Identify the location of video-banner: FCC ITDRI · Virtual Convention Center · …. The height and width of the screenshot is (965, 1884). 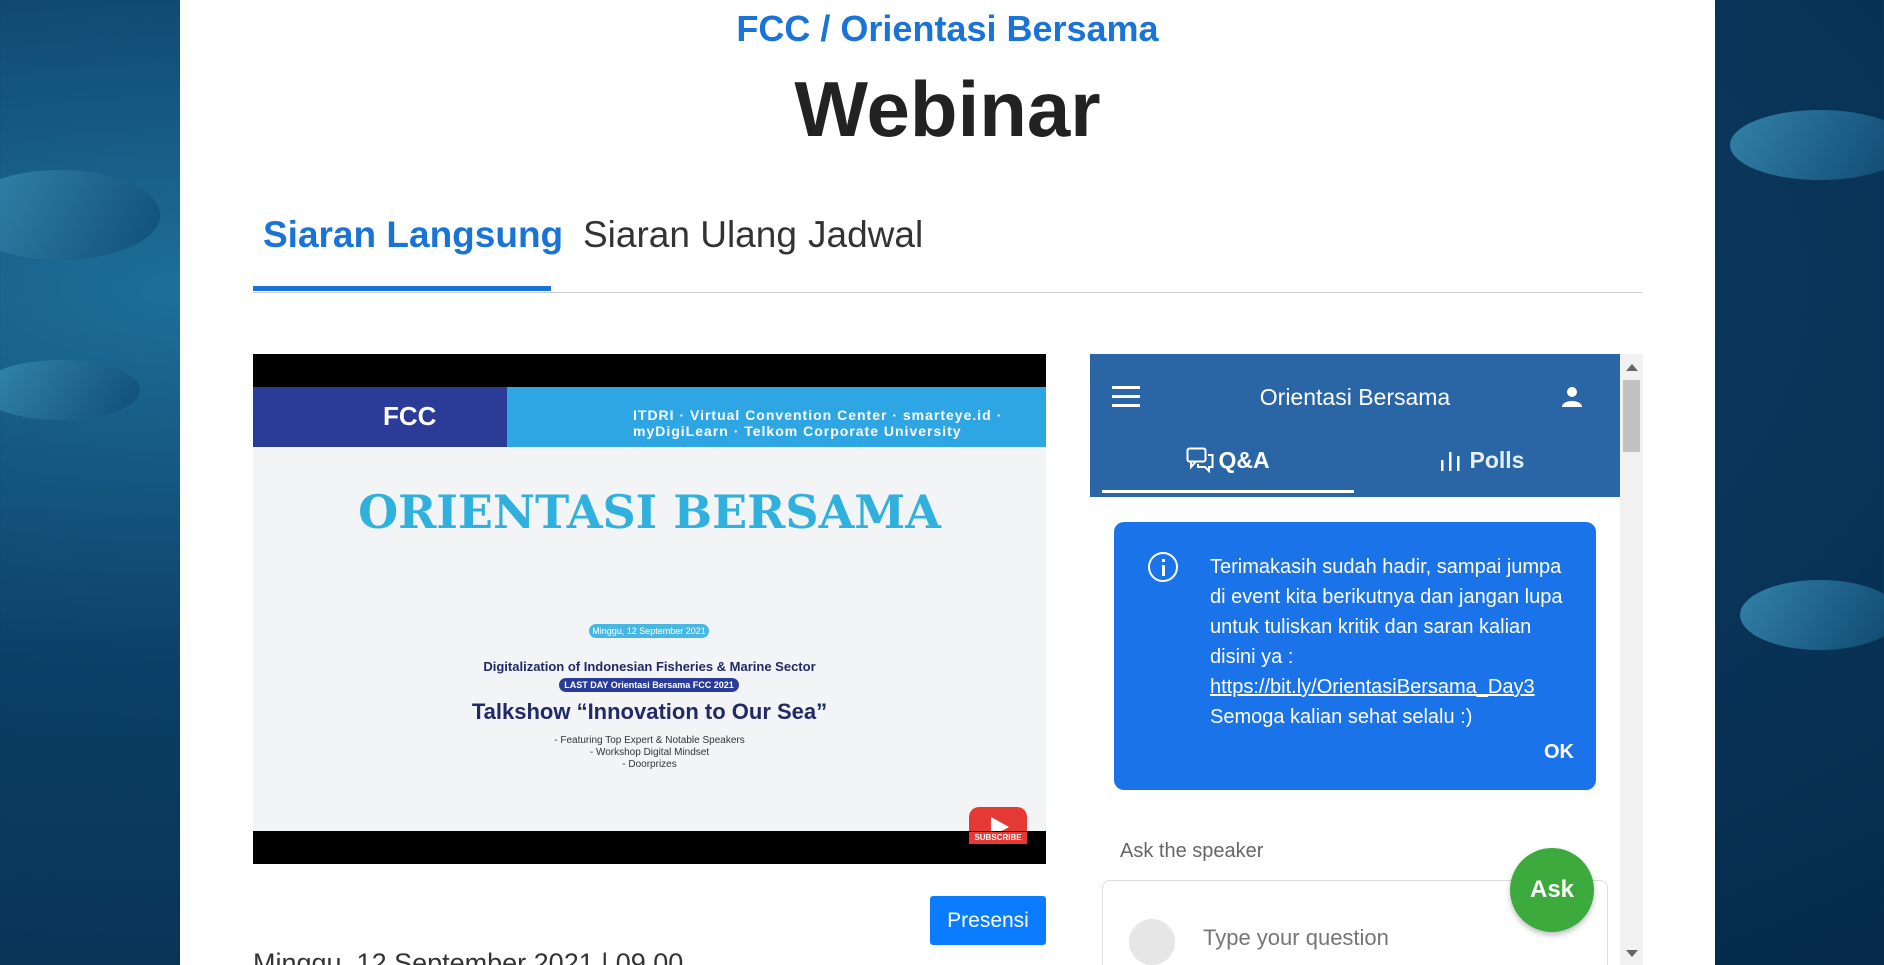
(649, 417).